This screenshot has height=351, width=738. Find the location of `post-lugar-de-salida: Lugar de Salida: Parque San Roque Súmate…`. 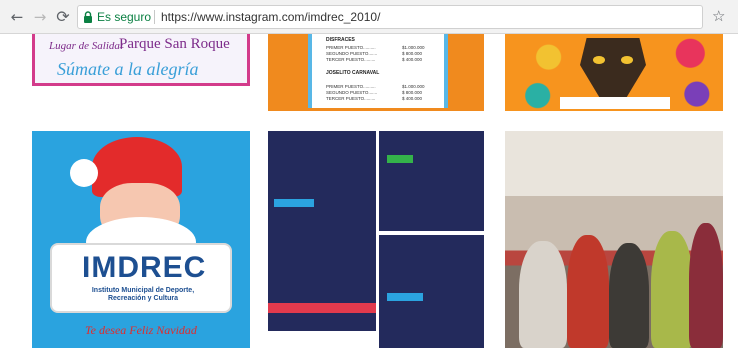

post-lugar-de-salida: Lugar de Salida: Parque San Roque Súmate… is located at coordinates (141, 72).